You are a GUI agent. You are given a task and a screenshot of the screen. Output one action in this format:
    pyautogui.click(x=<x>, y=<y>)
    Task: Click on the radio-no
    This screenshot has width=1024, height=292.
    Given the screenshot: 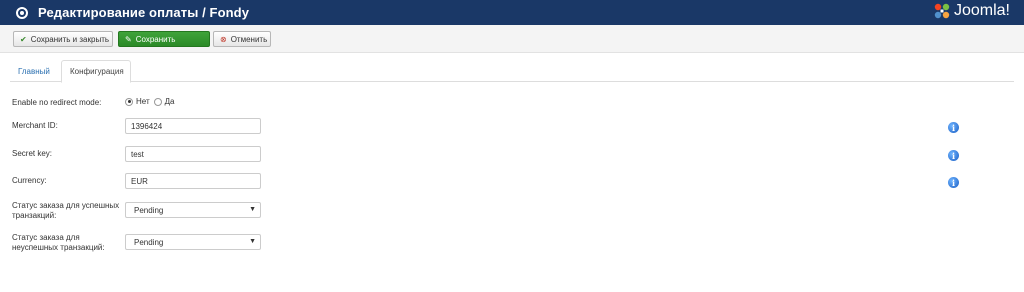 What is the action you would take?
    pyautogui.click(x=129, y=101)
    